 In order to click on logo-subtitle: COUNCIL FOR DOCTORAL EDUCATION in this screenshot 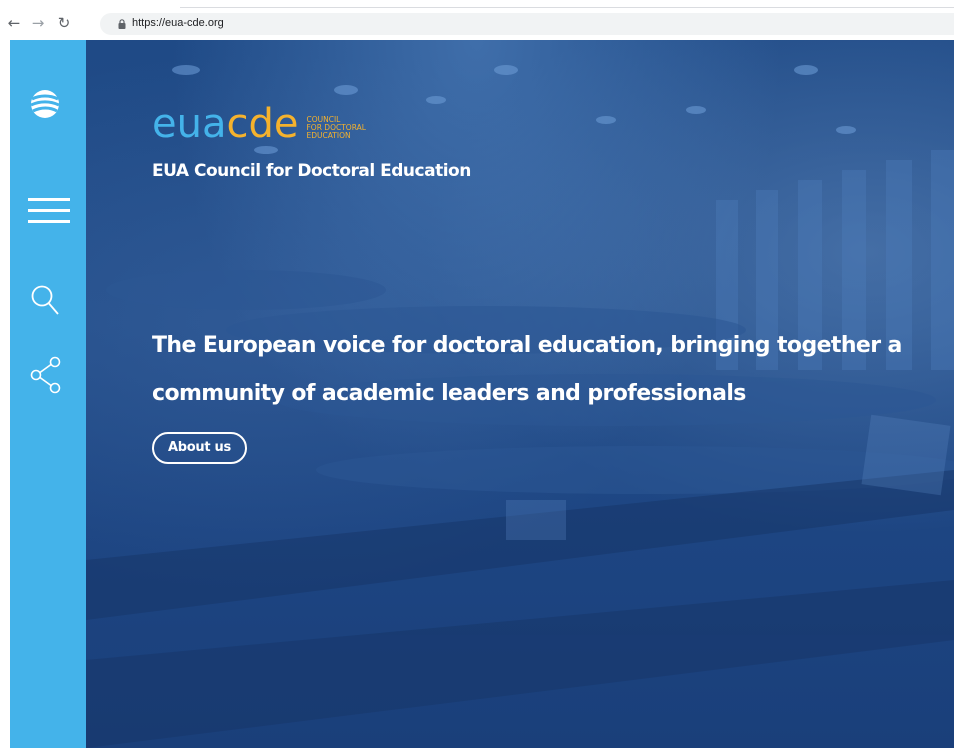, I will do `click(335, 128)`.